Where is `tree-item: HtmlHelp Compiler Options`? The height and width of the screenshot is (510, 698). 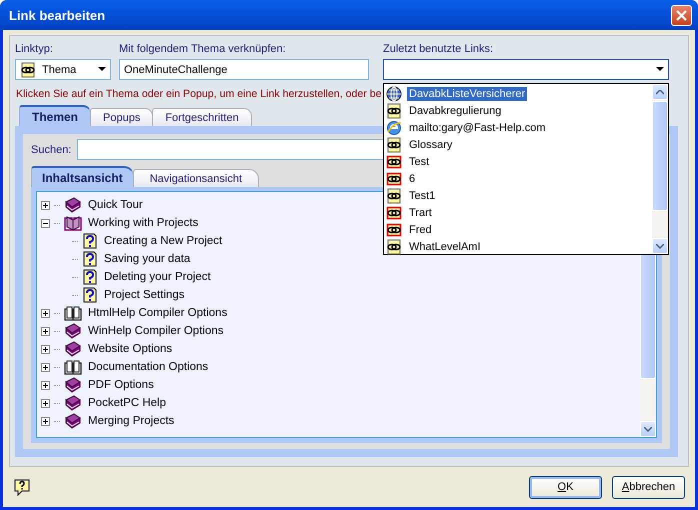
tree-item: HtmlHelp Compiler Options is located at coordinates (157, 313).